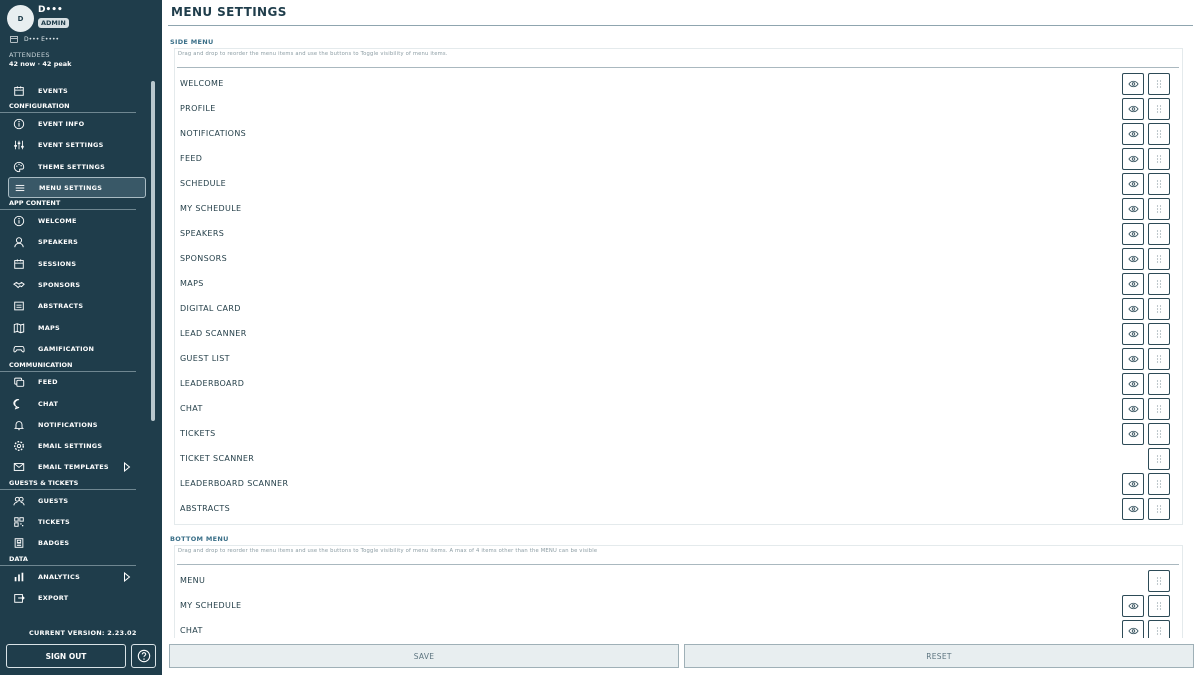 This screenshot has height=675, width=1200. I want to click on sidebar-item-abstracts: ABSTRACTS, so click(68, 306).